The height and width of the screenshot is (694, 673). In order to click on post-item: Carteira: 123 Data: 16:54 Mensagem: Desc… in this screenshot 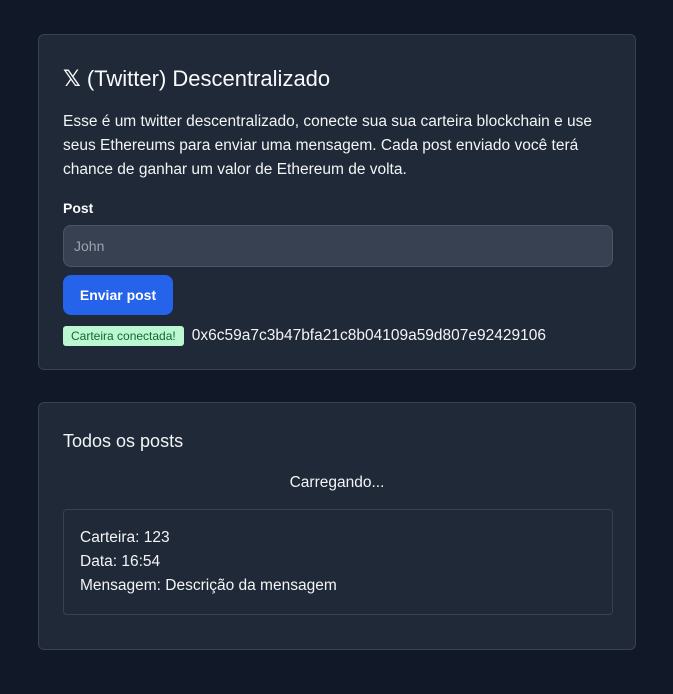, I will do `click(338, 562)`.